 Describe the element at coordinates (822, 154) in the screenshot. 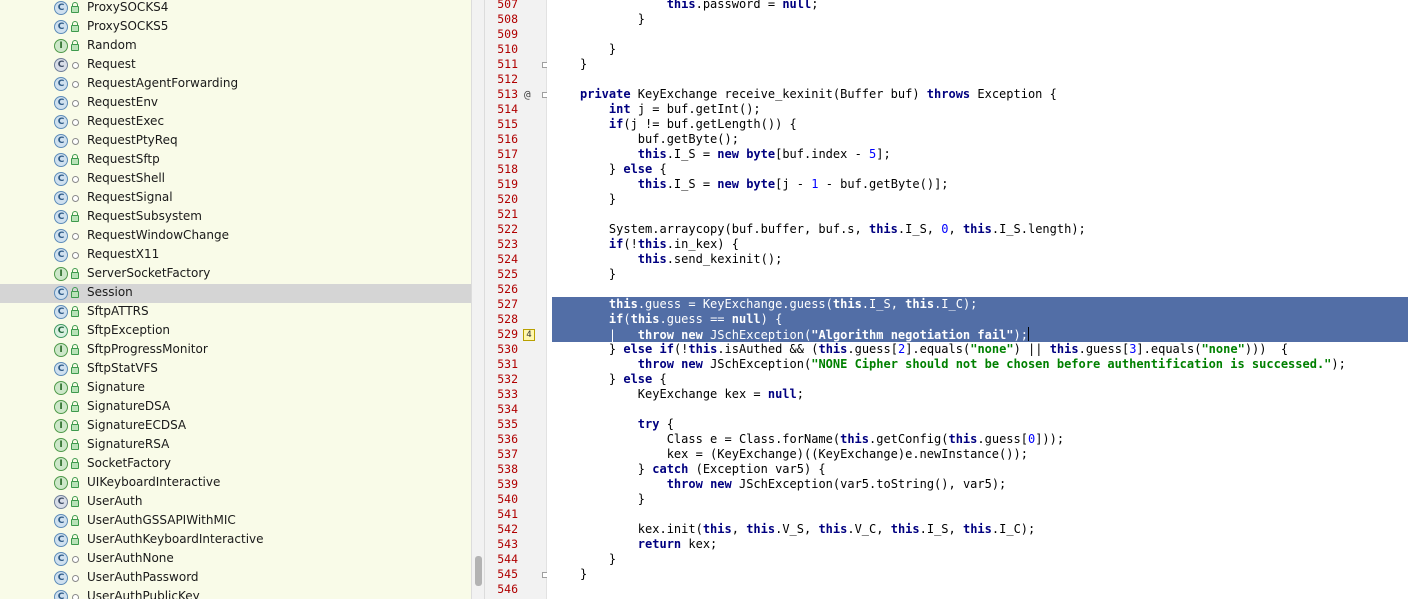

I see `code-token: [buf.index -` at that location.